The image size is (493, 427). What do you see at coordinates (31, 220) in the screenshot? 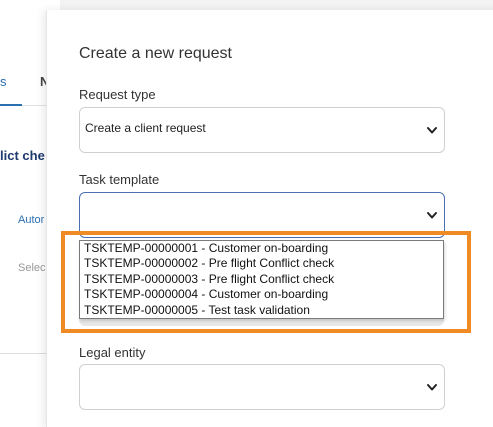
I see `background-link: Autor` at bounding box center [31, 220].